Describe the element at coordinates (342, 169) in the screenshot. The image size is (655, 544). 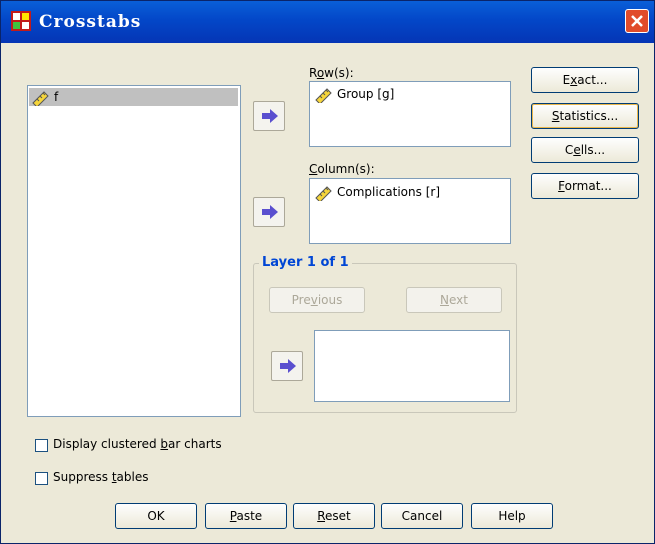
I see `columns-label: Column(s):` at that location.